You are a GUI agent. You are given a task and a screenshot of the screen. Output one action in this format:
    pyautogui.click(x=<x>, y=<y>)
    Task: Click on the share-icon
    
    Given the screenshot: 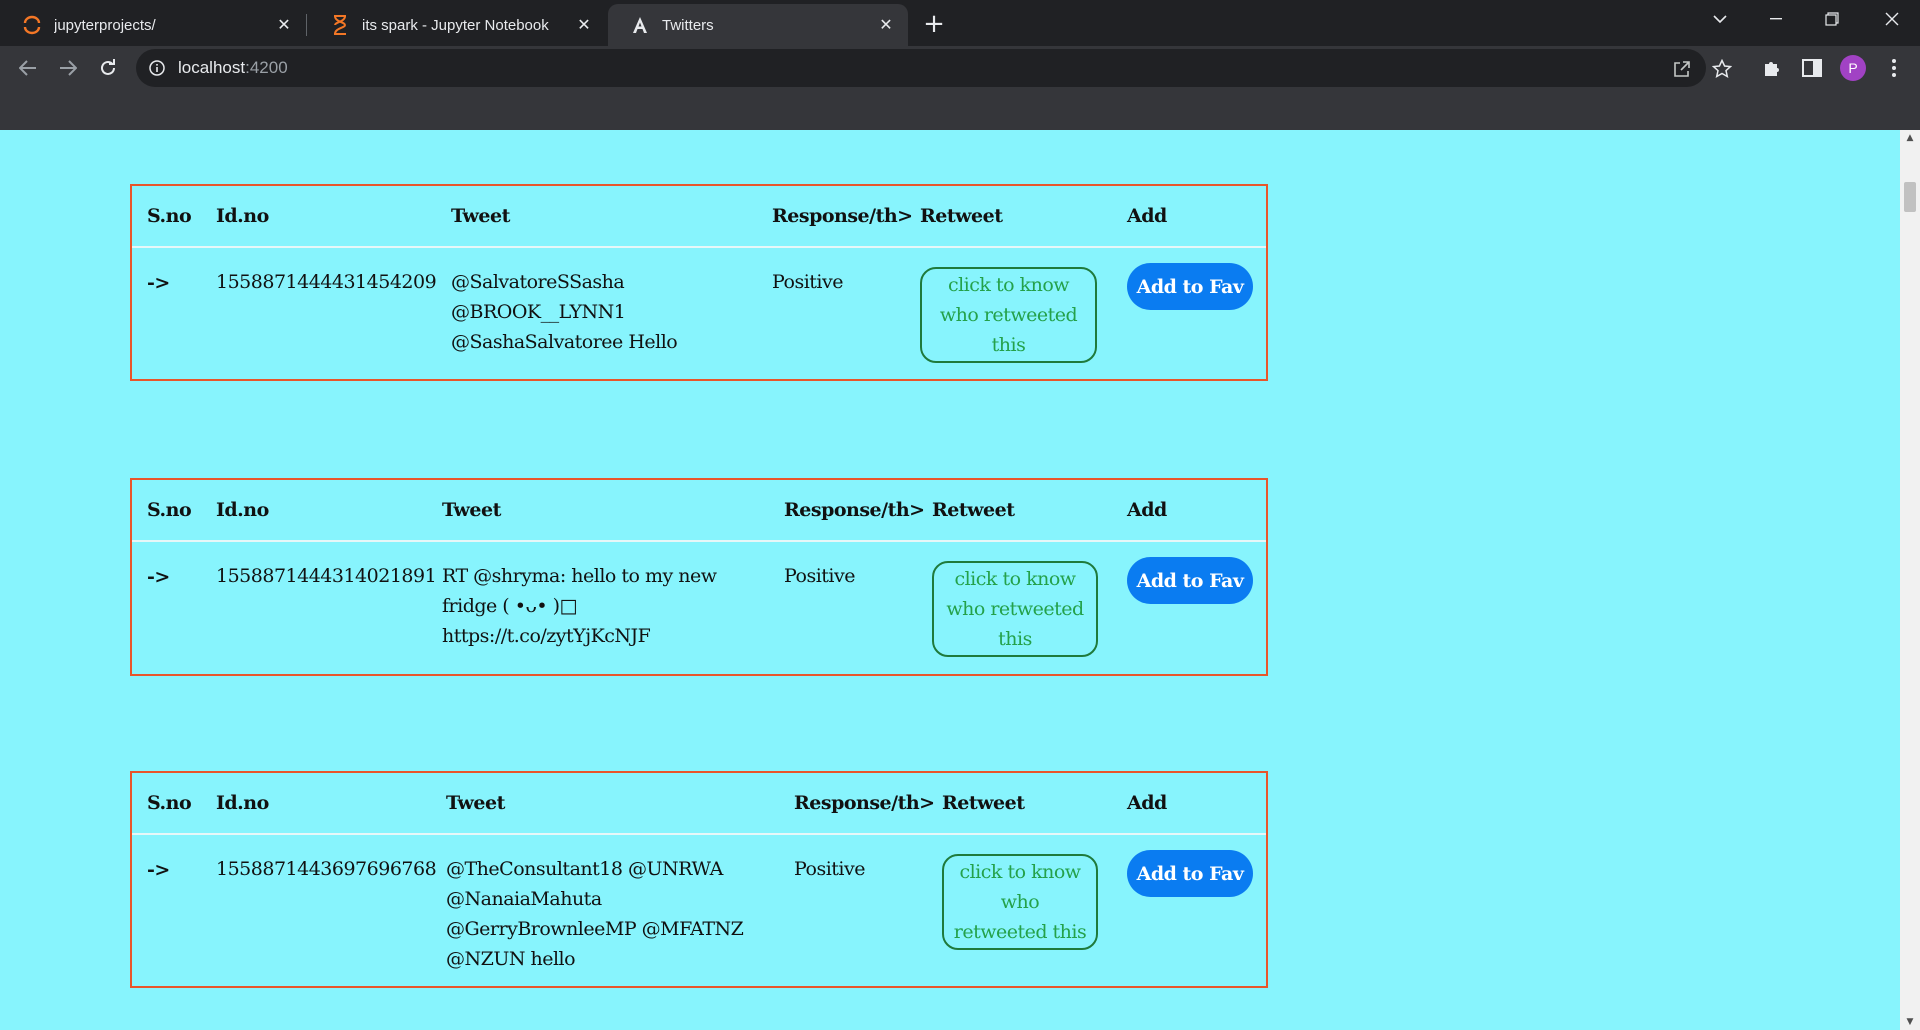 What is the action you would take?
    pyautogui.click(x=1682, y=69)
    